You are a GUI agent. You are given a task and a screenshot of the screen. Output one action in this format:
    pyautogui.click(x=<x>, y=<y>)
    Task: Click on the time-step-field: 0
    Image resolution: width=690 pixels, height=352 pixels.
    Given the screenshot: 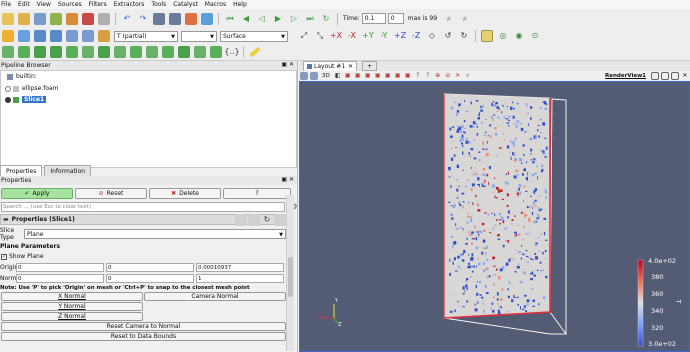 What is the action you would take?
    pyautogui.click(x=395, y=18)
    